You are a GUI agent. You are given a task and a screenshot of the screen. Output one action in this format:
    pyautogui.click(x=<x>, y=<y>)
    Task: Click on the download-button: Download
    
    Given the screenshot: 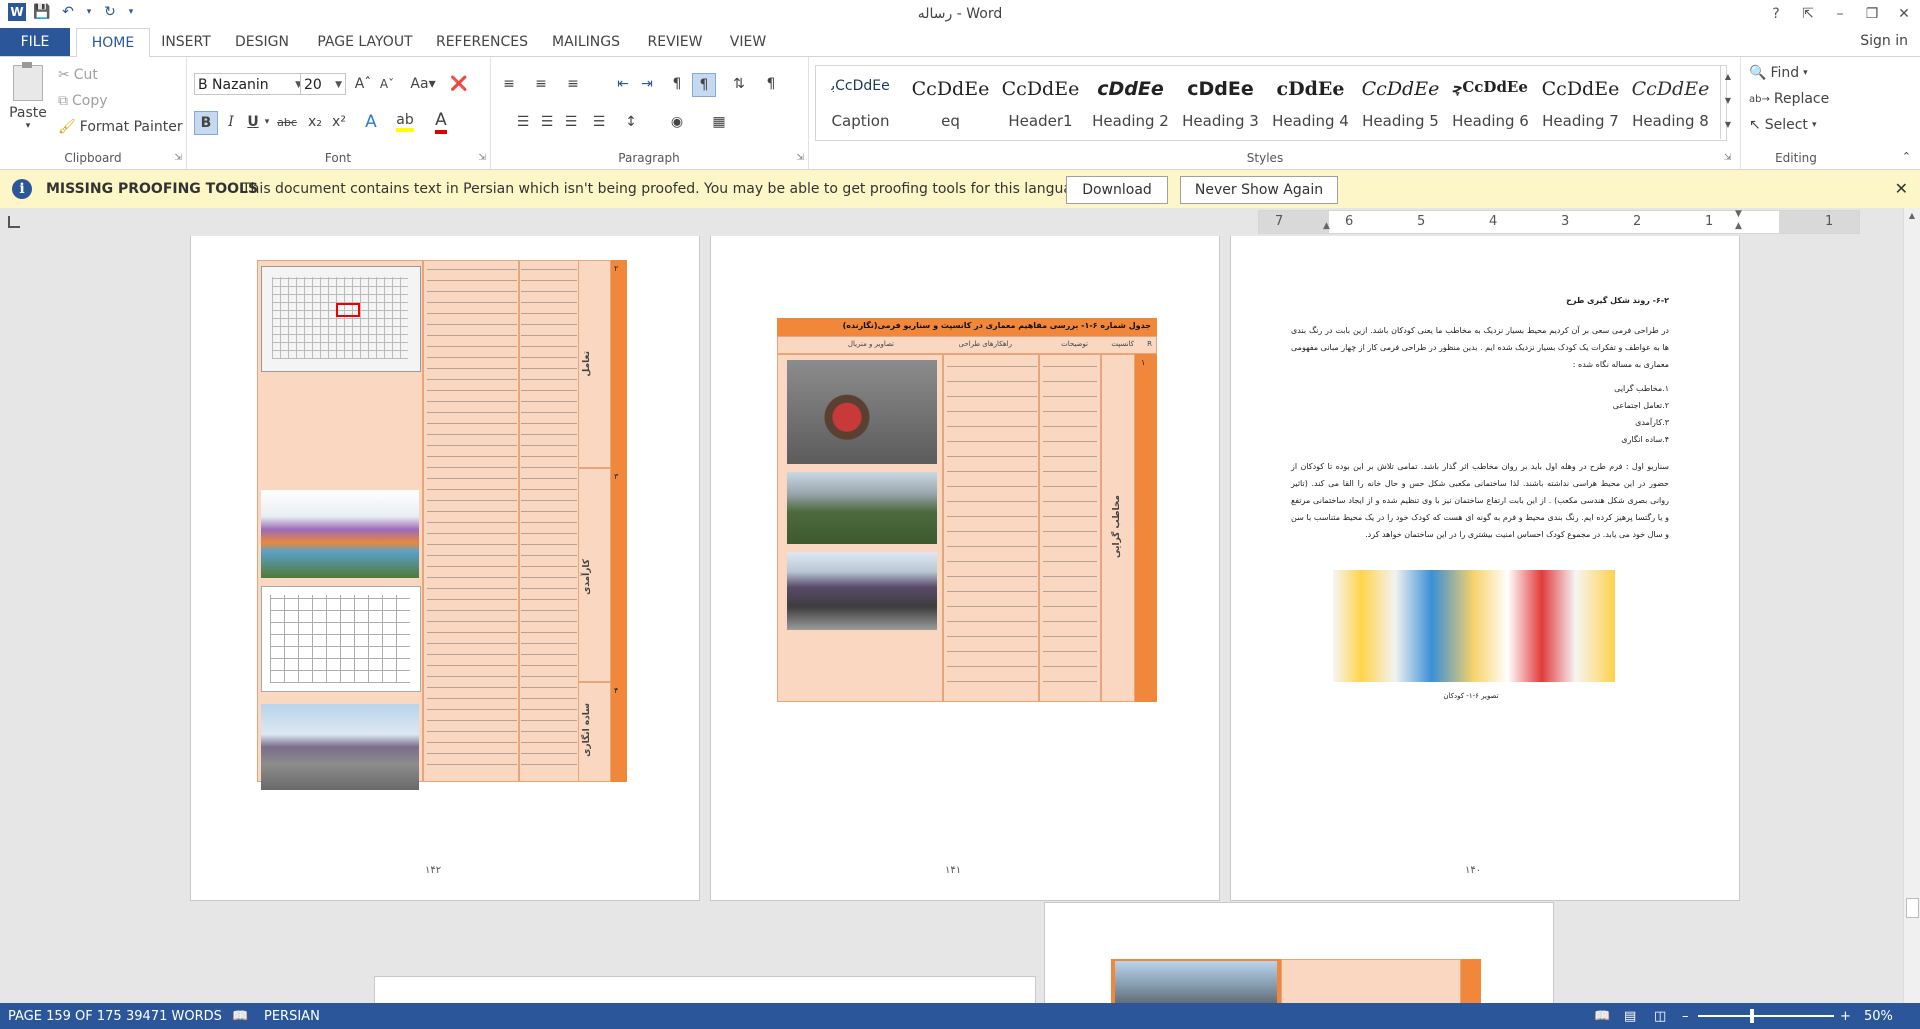 What is the action you would take?
    pyautogui.click(x=1117, y=190)
    